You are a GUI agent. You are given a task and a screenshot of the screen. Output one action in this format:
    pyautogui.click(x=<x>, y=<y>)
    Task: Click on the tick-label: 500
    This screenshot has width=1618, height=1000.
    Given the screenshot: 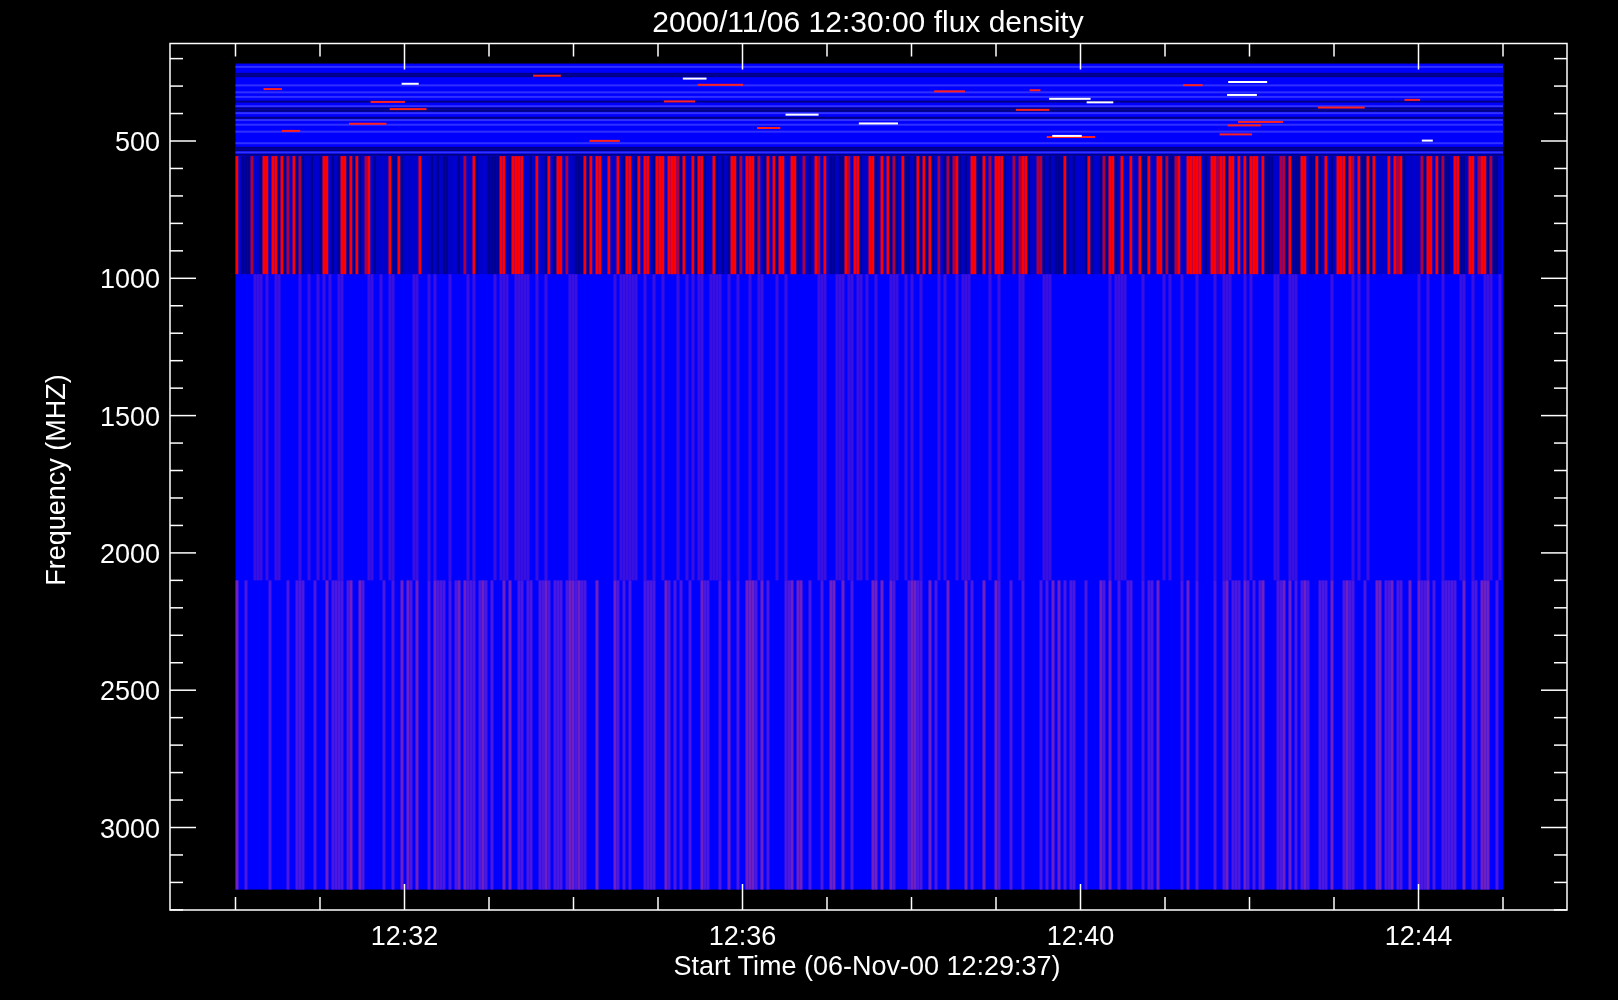 What is the action you would take?
    pyautogui.click(x=137, y=142)
    